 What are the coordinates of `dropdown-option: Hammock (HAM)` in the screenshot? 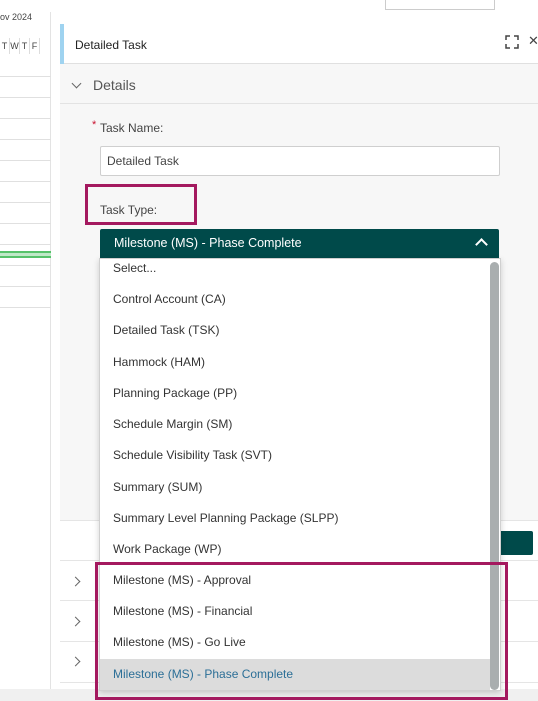 It's located at (295, 362).